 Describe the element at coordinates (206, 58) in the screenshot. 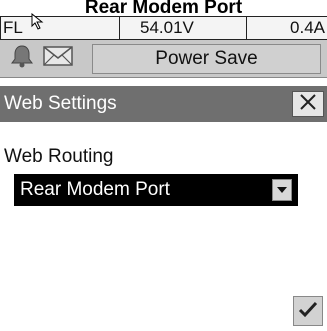

I see `power-save-button: Power Save` at that location.